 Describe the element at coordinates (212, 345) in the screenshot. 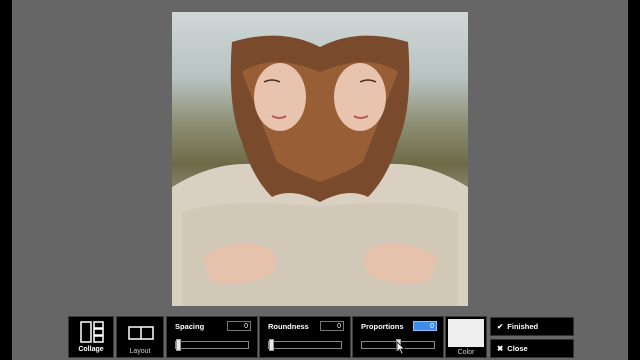

I see `spacing-slider-track` at that location.